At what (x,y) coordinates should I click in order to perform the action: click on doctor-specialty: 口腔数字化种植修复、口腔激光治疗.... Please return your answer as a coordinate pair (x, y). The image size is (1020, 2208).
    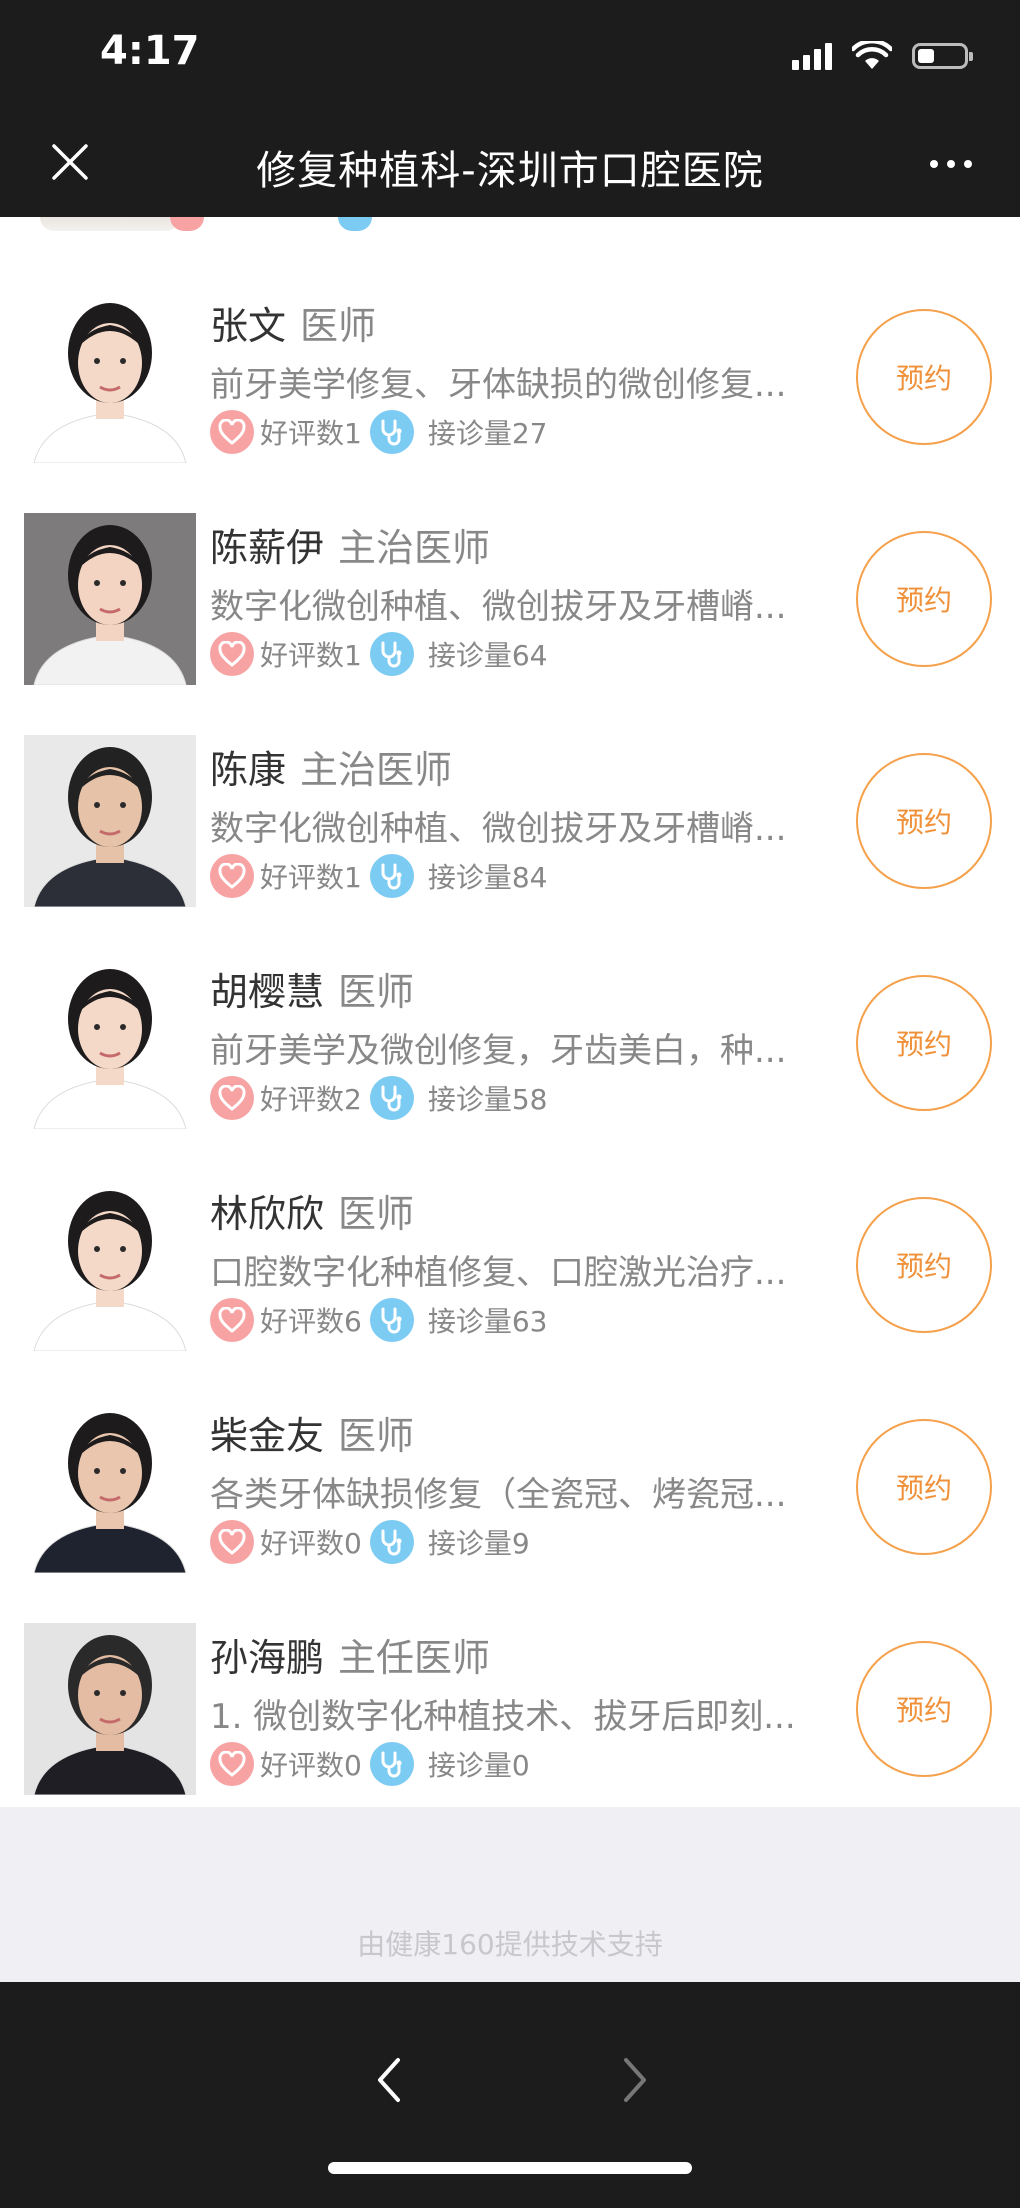
    Looking at the image, I should click on (498, 1273).